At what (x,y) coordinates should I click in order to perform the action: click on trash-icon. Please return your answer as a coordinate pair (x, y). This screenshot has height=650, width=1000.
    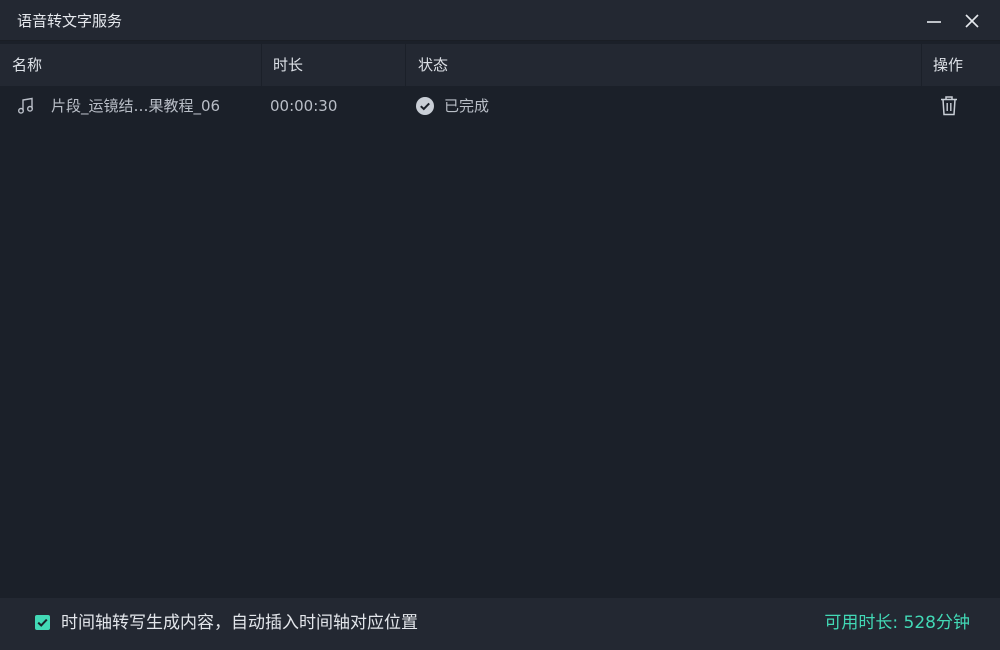
    Looking at the image, I should click on (949, 106).